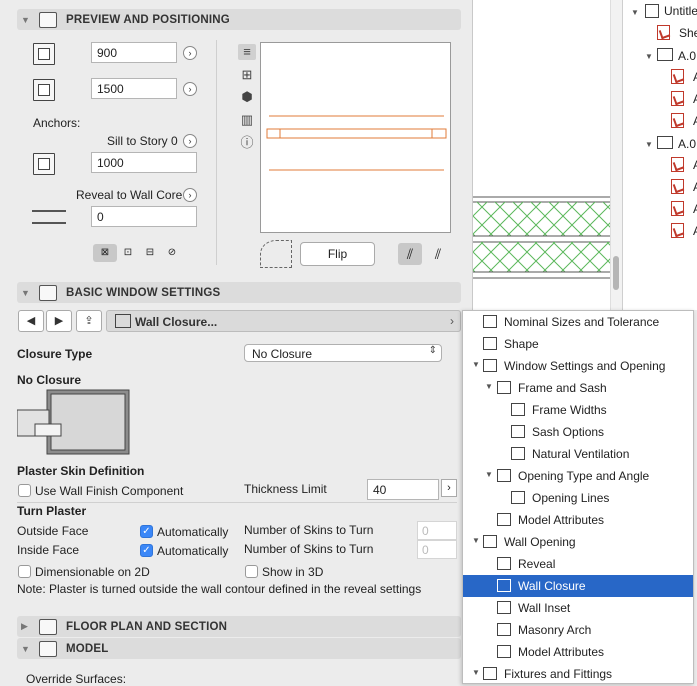 The width and height of the screenshot is (697, 686). I want to click on page-list-button: ⇪, so click(89, 321).